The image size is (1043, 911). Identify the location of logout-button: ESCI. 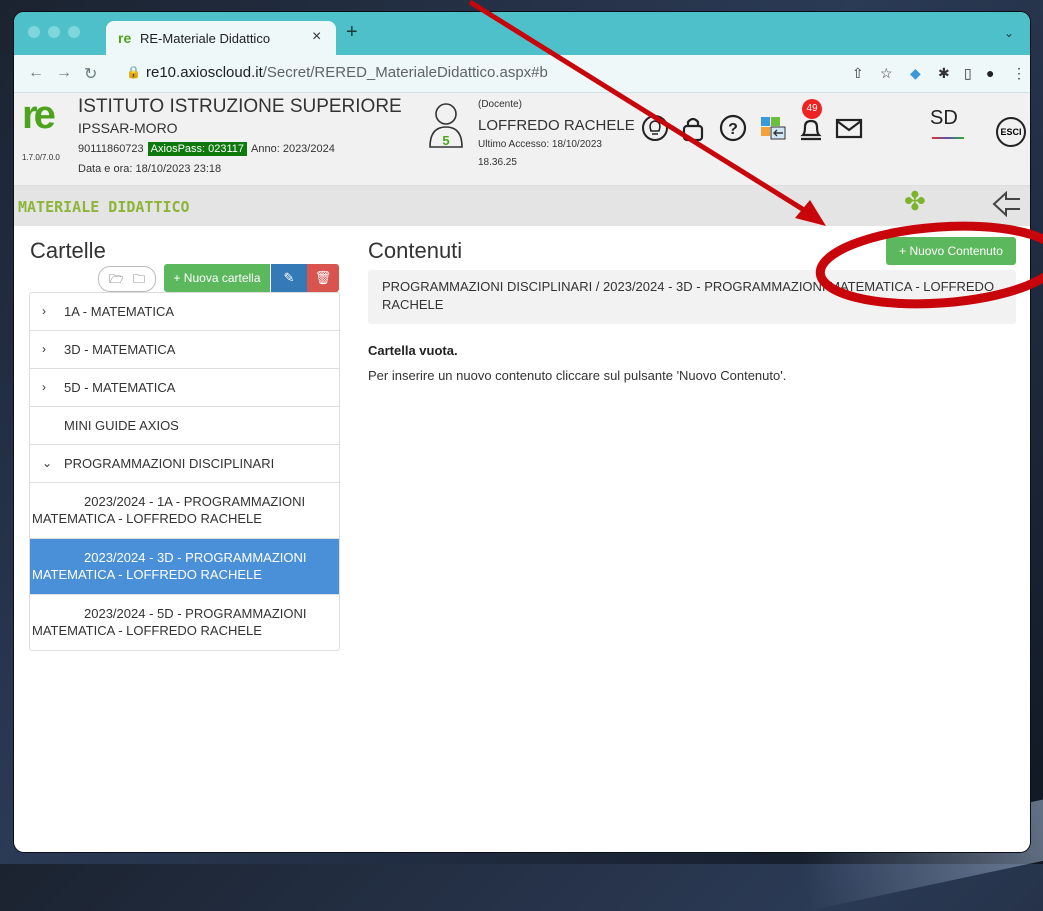
(1011, 132).